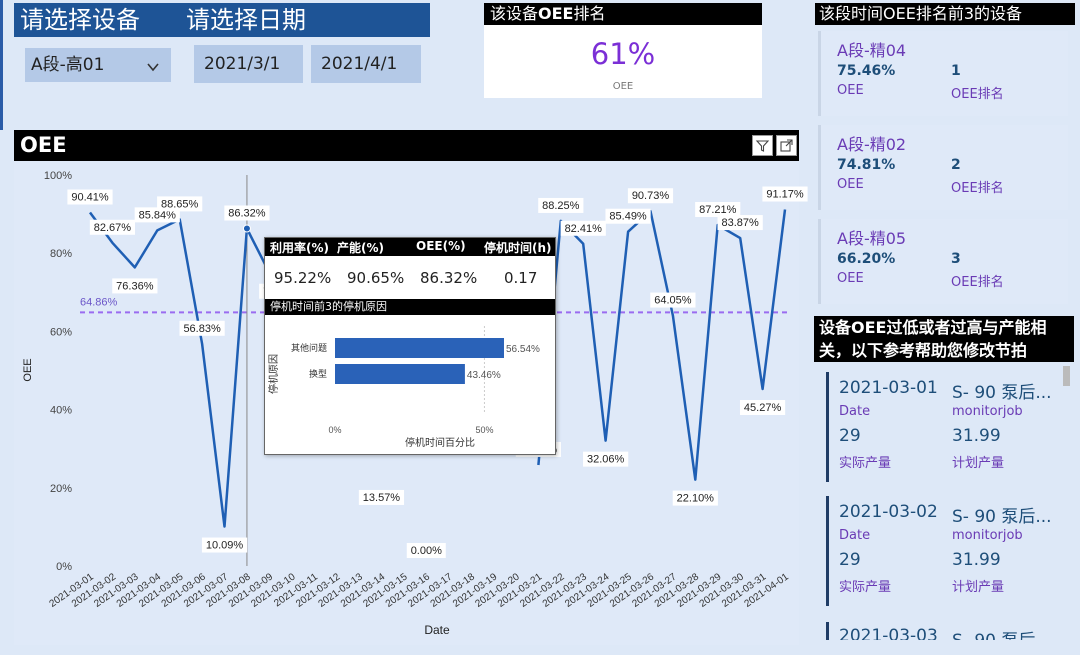  What do you see at coordinates (99, 302) in the screenshot?
I see `average-line-label: 64.86%` at bounding box center [99, 302].